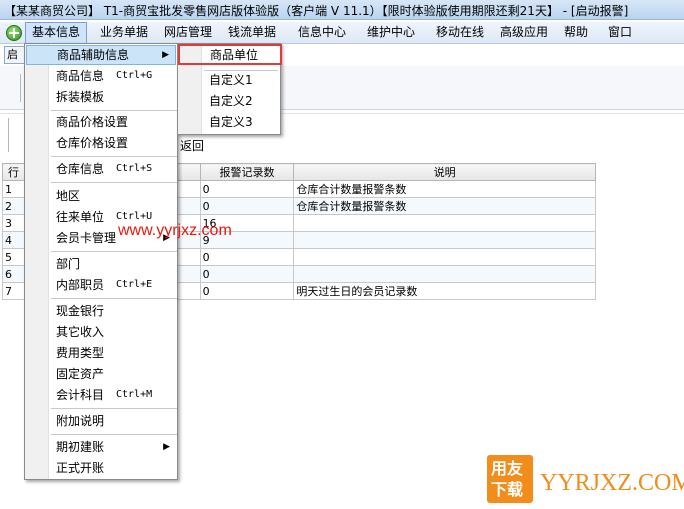 The image size is (684, 509). I want to click on menu-item-expense-type: 费用类型, so click(101, 353).